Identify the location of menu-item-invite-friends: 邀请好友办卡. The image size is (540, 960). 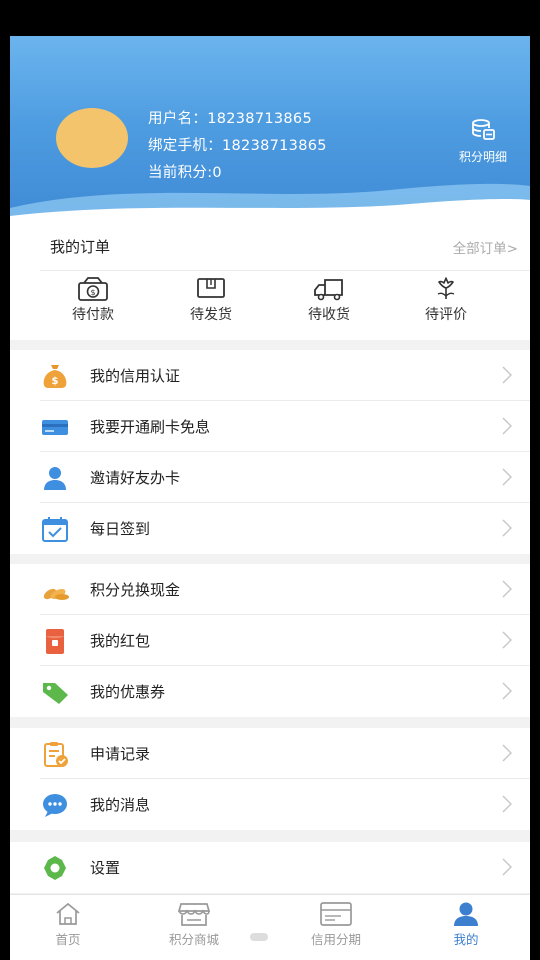
(270, 477).